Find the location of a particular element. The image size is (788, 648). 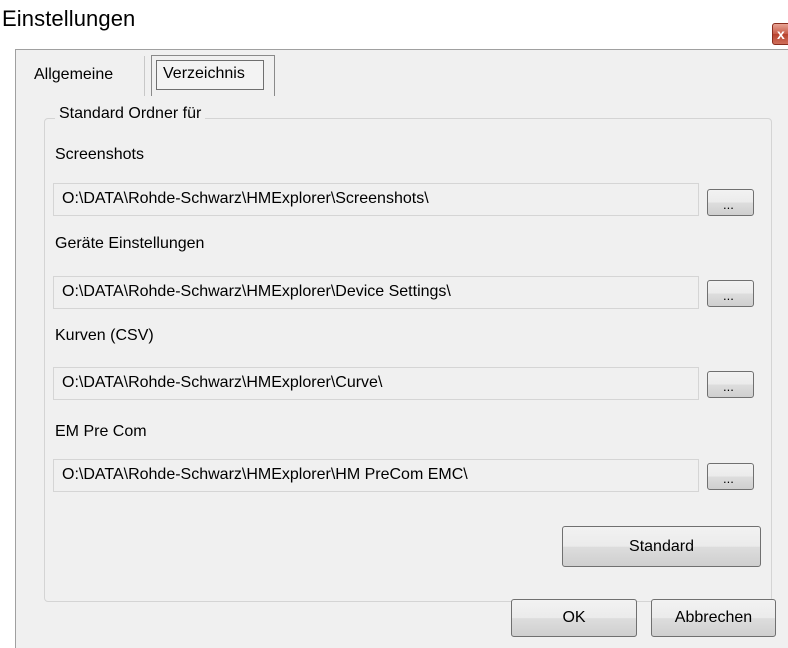

standard-button: Standard is located at coordinates (661, 546).